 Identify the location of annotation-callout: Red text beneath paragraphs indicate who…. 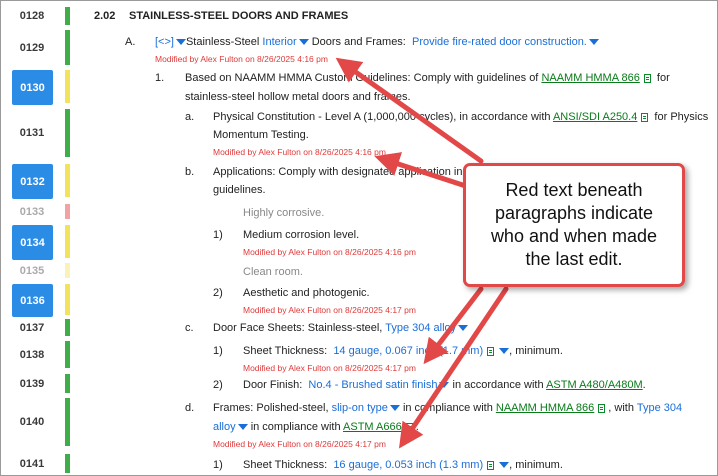
(574, 225).